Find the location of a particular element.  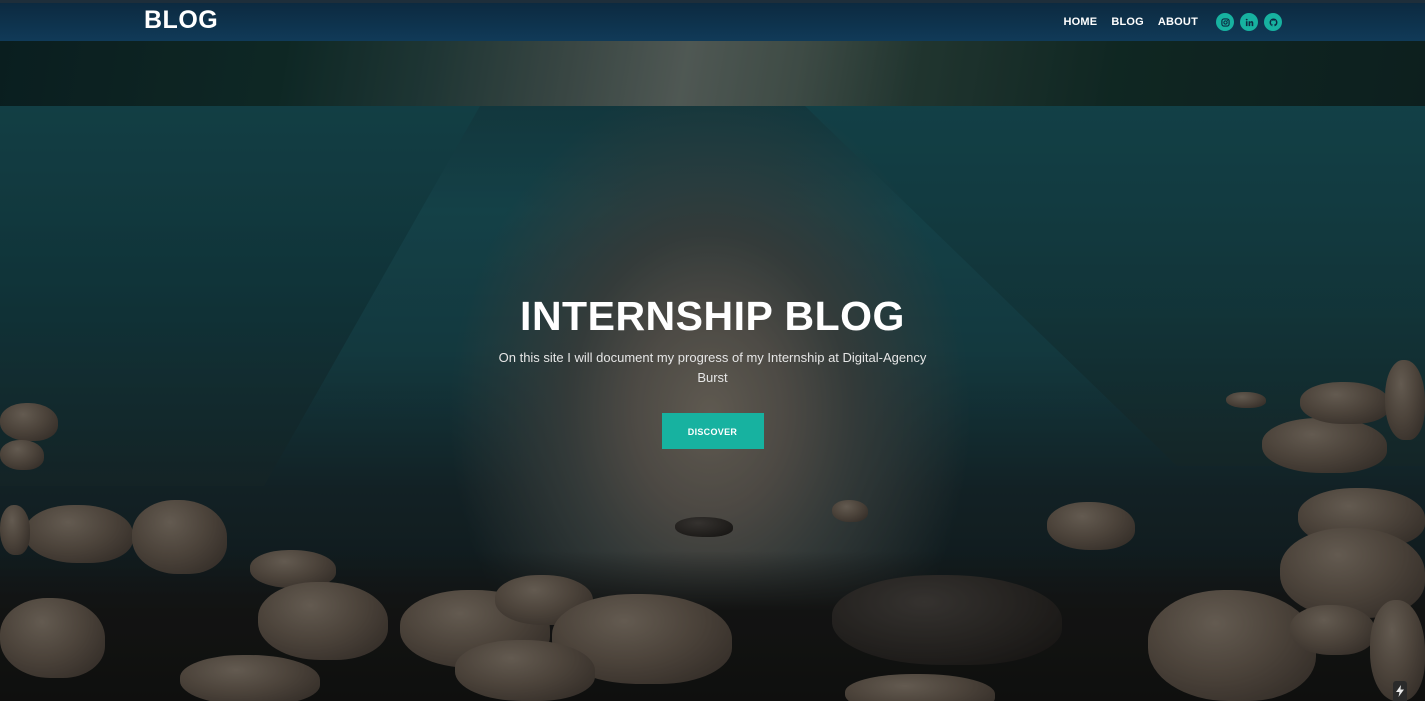

linkedin-button is located at coordinates (1249, 22).